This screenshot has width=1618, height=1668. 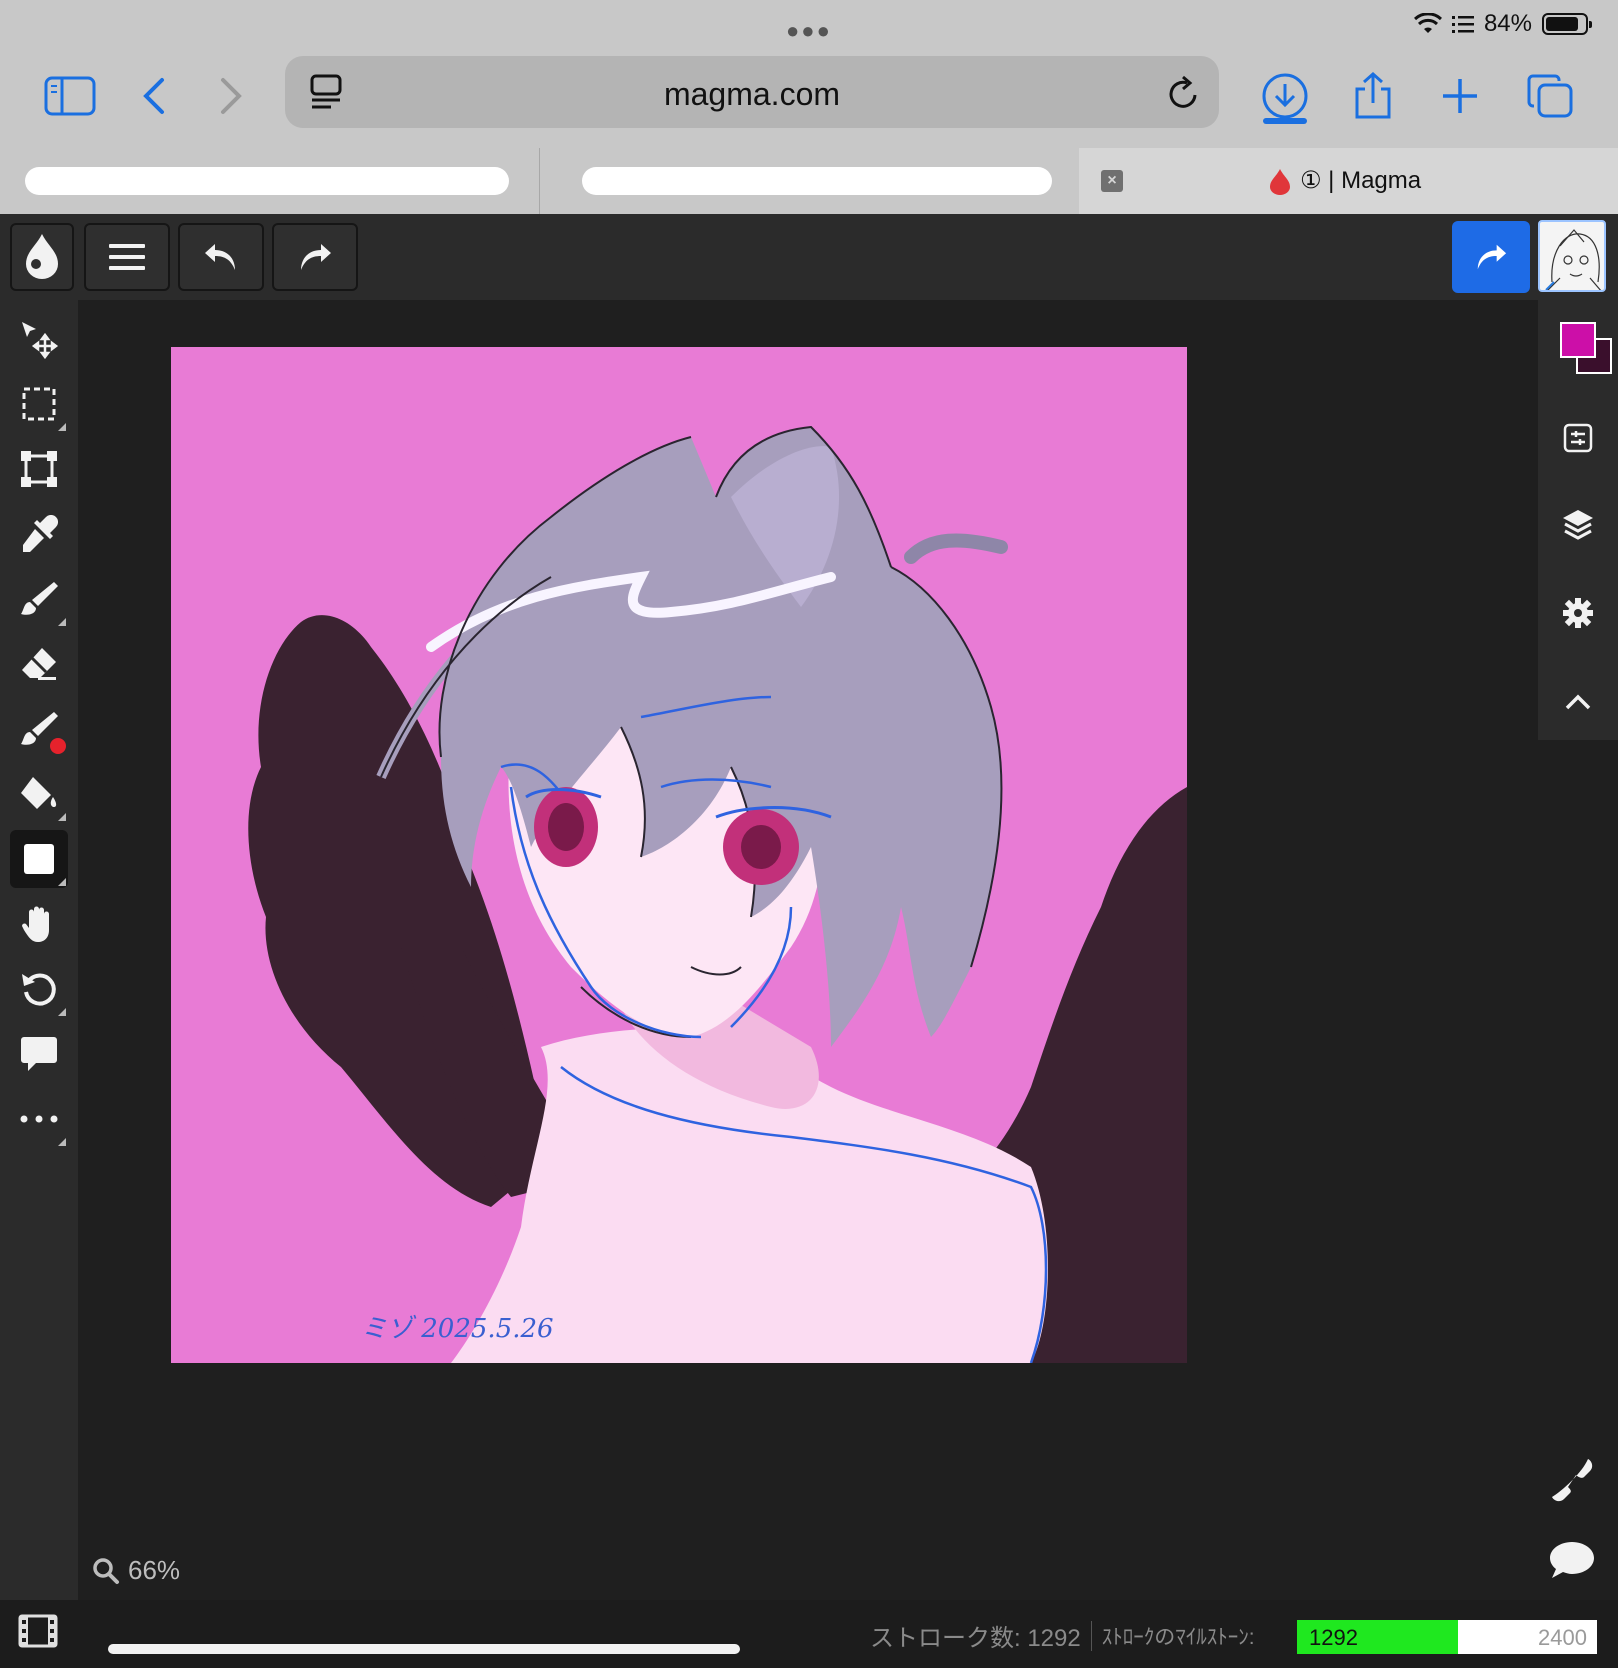 I want to click on tool-palette, so click(x=39, y=950).